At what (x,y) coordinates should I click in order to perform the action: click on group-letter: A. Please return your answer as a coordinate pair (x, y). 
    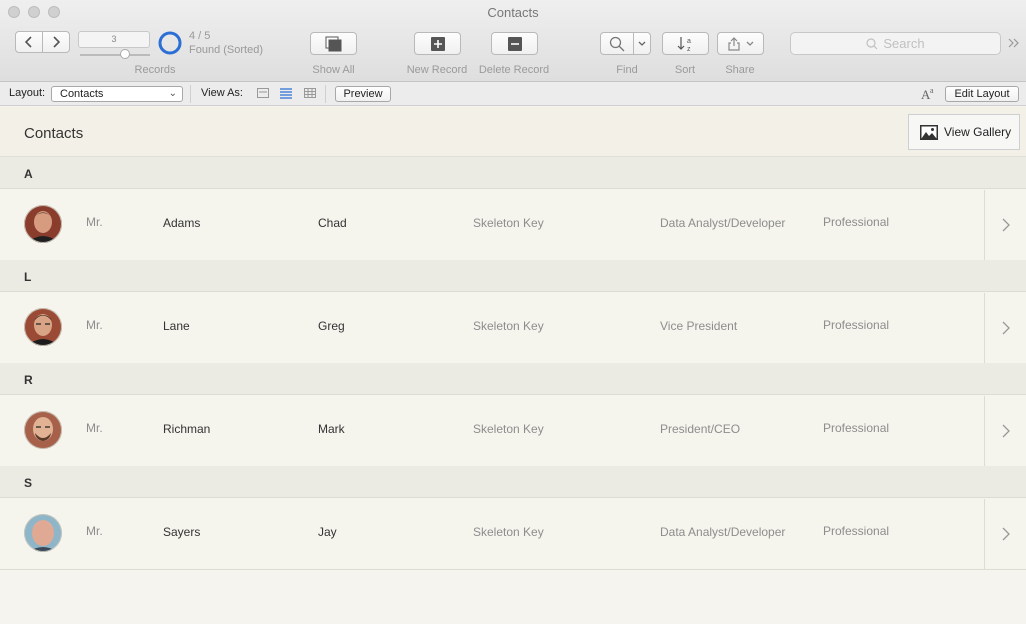
    Looking at the image, I should click on (28, 174).